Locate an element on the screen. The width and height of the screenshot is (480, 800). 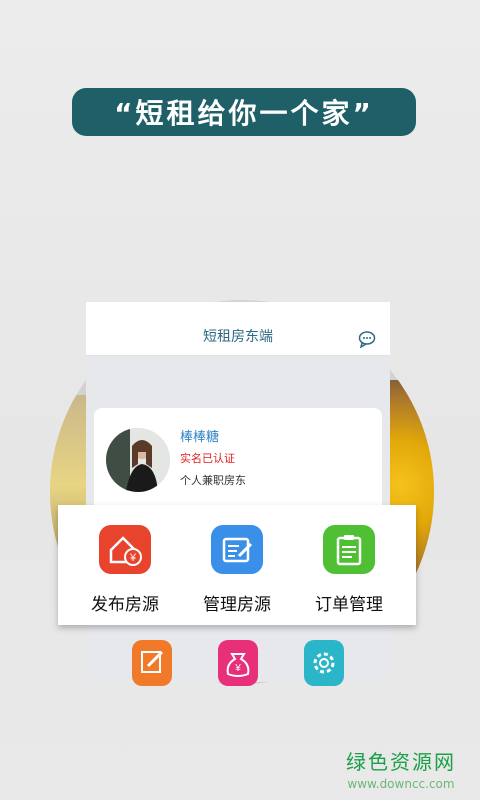
edit-list-icon is located at coordinates (237, 549).